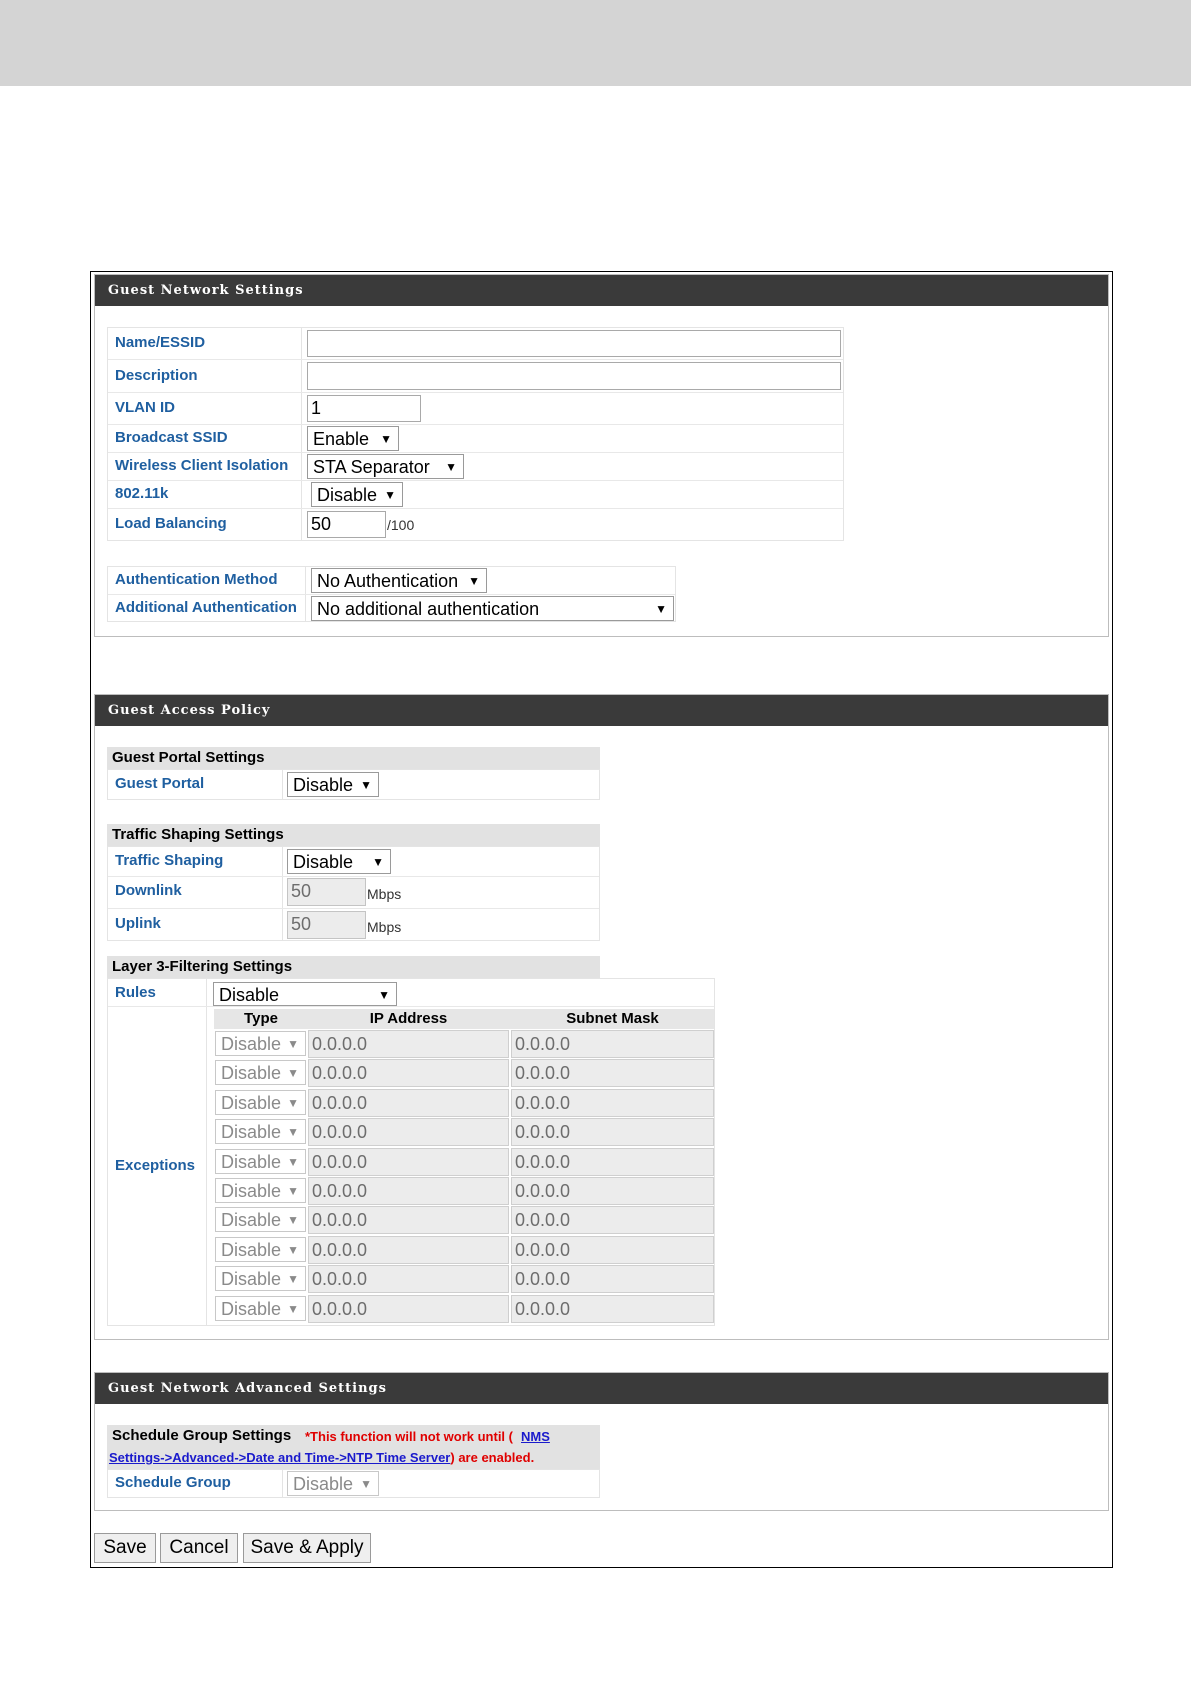 This screenshot has height=1684, width=1191. Describe the element at coordinates (202, 465) in the screenshot. I see `wireless-client-isolation-label: Wireless Client Isolation` at that location.